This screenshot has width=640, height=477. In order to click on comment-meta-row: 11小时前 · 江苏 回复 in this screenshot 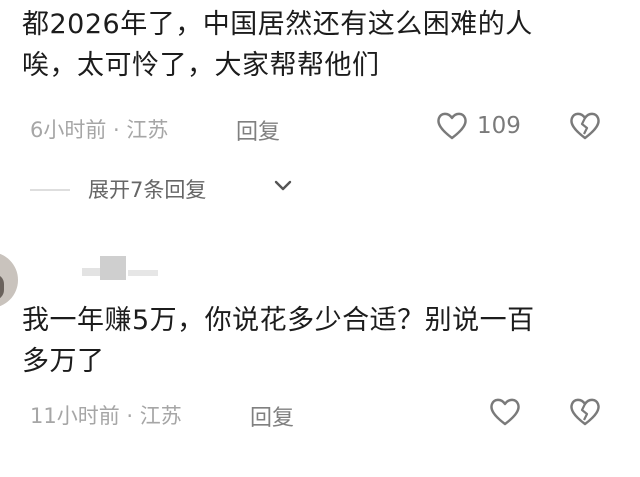, I will do `click(325, 414)`.